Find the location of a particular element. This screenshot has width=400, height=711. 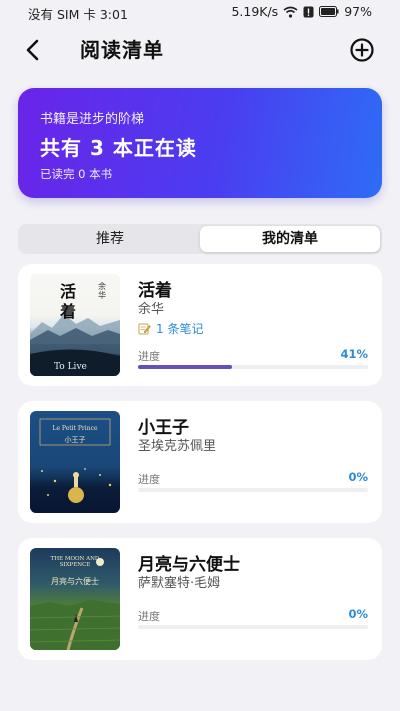

battery-level: 97% is located at coordinates (358, 11).